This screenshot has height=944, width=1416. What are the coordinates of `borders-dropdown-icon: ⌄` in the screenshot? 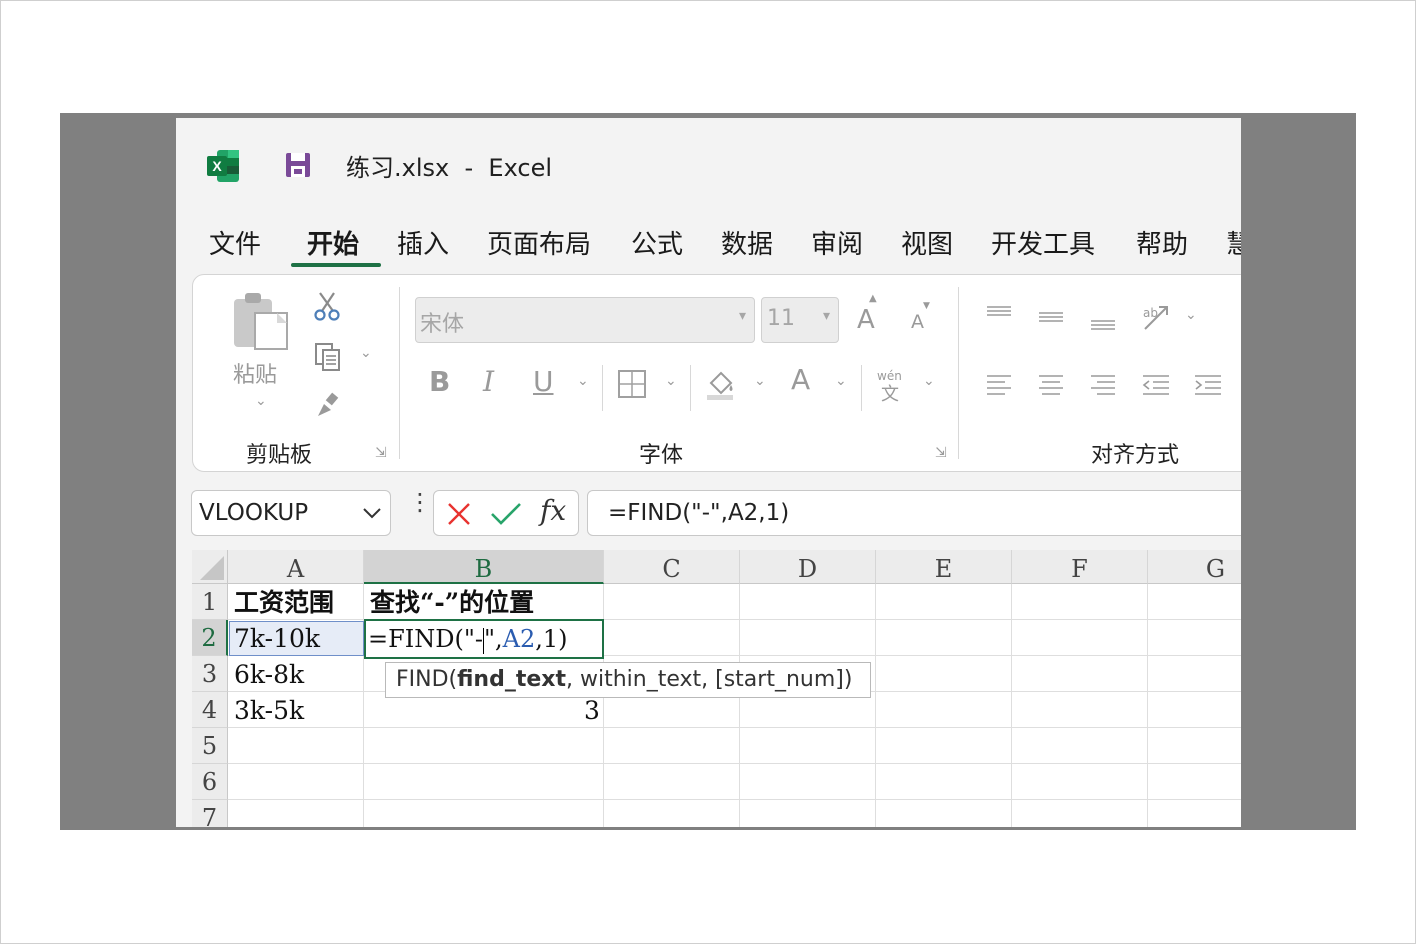 It's located at (671, 381).